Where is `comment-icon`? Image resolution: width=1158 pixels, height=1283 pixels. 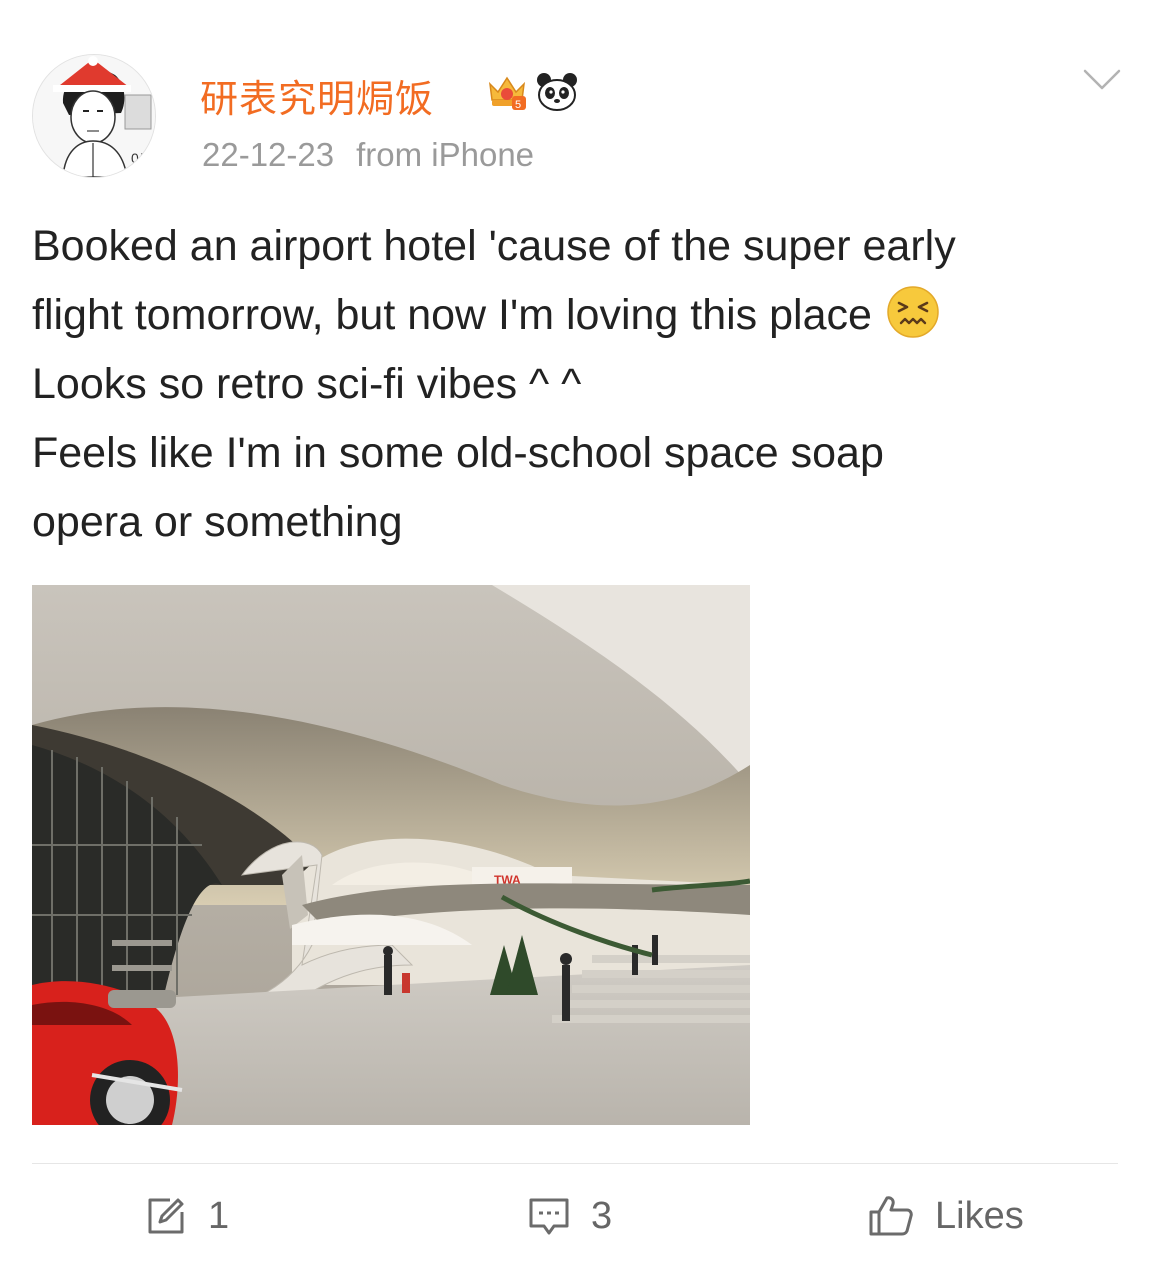
comment-icon is located at coordinates (549, 1216).